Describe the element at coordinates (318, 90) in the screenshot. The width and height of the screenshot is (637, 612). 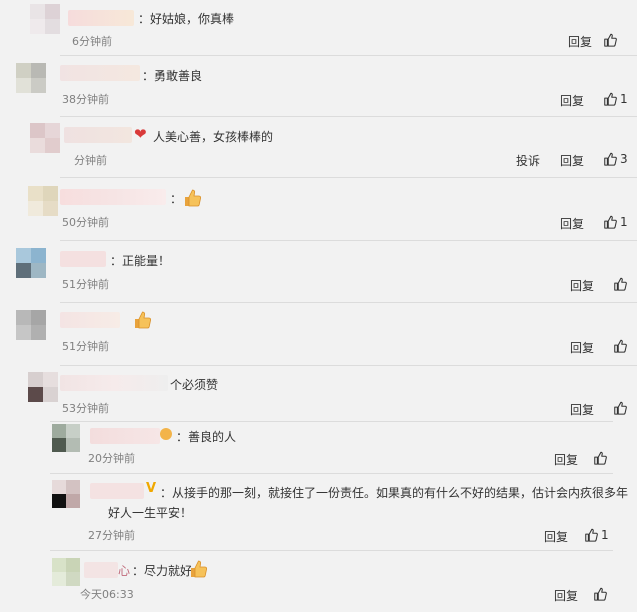
I see `comment-item: ：勇敢善良 38分钟前 回复 1` at that location.